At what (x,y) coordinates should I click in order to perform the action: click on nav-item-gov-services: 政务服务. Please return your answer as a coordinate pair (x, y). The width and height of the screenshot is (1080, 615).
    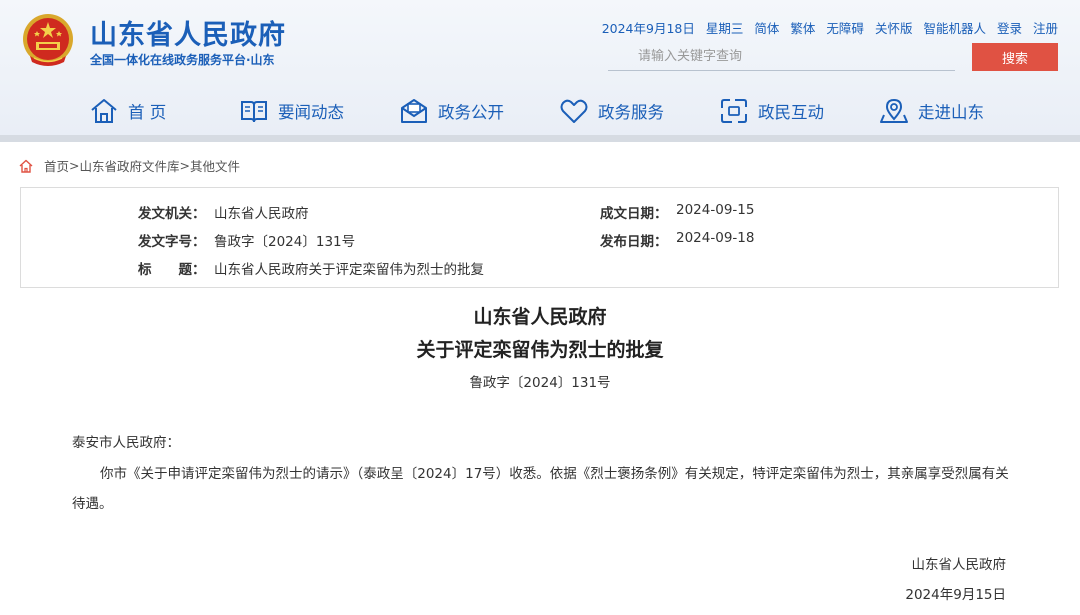
    Looking at the image, I should click on (638, 111).